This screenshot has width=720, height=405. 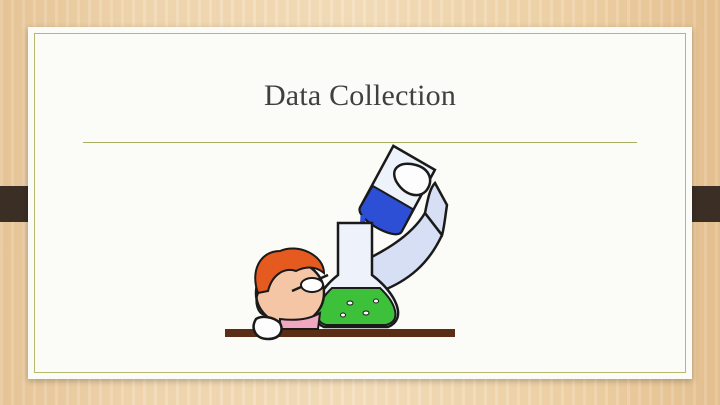 What do you see at coordinates (312, 285) in the screenshot?
I see `goggles` at bounding box center [312, 285].